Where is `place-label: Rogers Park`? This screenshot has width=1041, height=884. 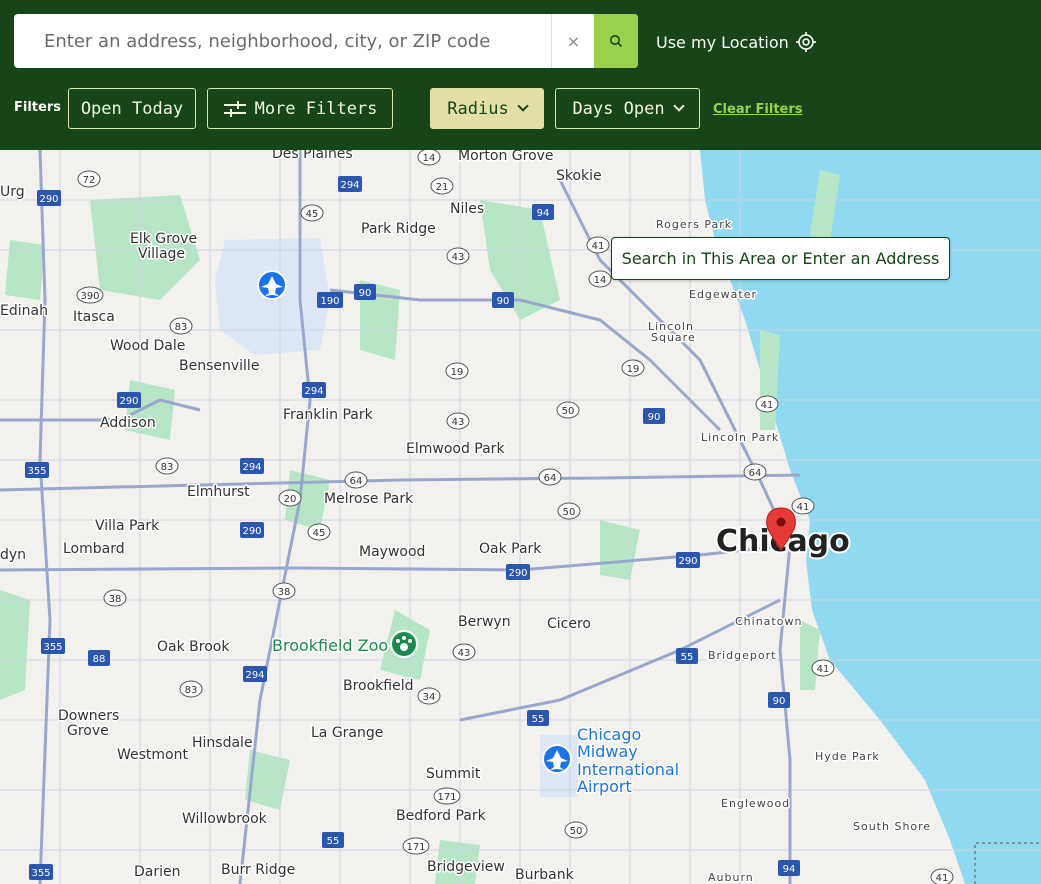 place-label: Rogers Park is located at coordinates (694, 224).